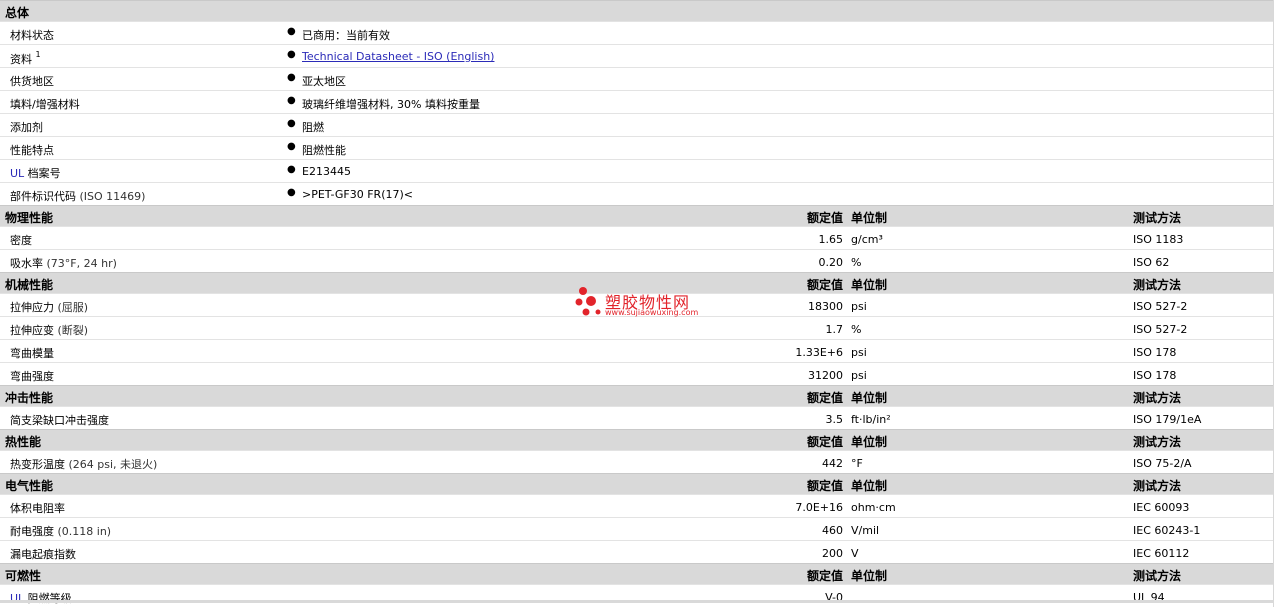 This screenshot has height=607, width=1274. I want to click on row-method: ISO 527-2, so click(1160, 329).